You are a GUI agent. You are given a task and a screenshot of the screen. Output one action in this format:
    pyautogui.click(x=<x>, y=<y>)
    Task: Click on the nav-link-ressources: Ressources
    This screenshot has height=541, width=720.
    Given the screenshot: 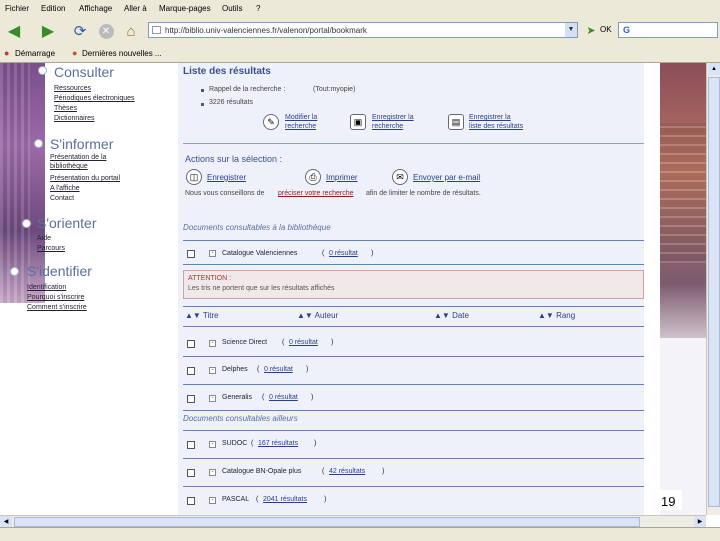 What is the action you would take?
    pyautogui.click(x=72, y=88)
    